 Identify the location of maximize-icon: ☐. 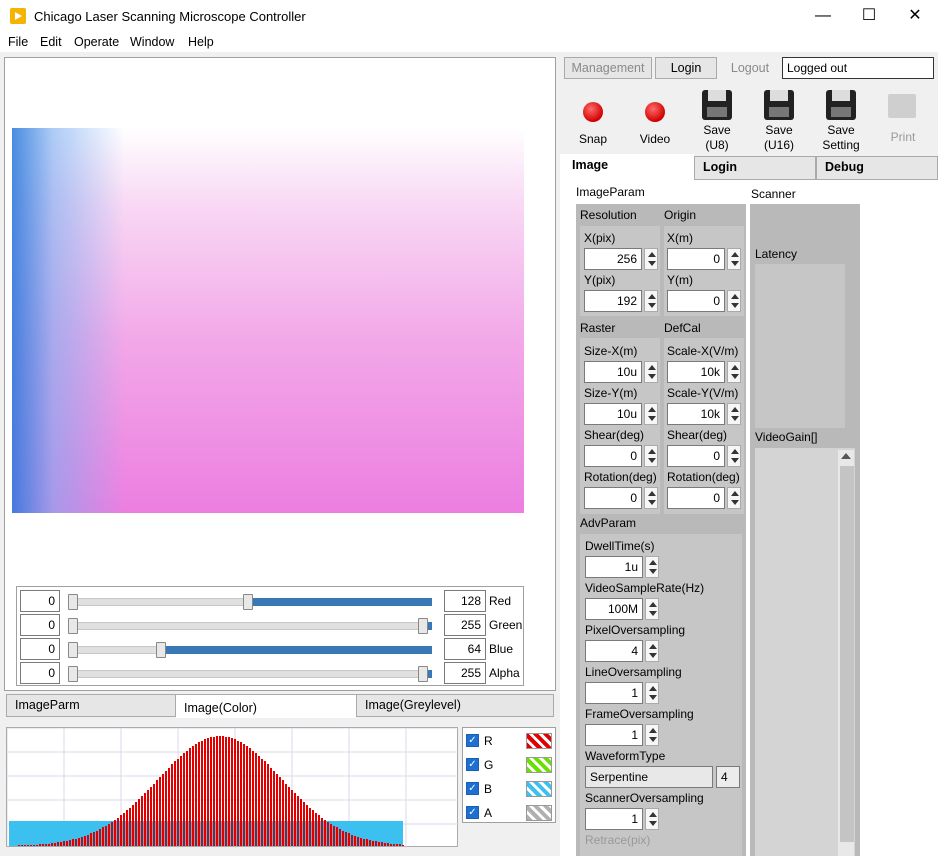
(869, 16).